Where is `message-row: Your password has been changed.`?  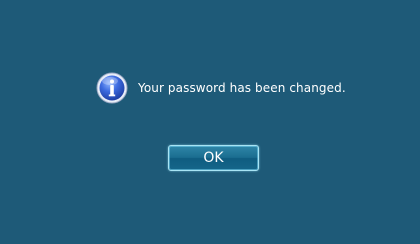
message-row: Your password has been changed. is located at coordinates (221, 88).